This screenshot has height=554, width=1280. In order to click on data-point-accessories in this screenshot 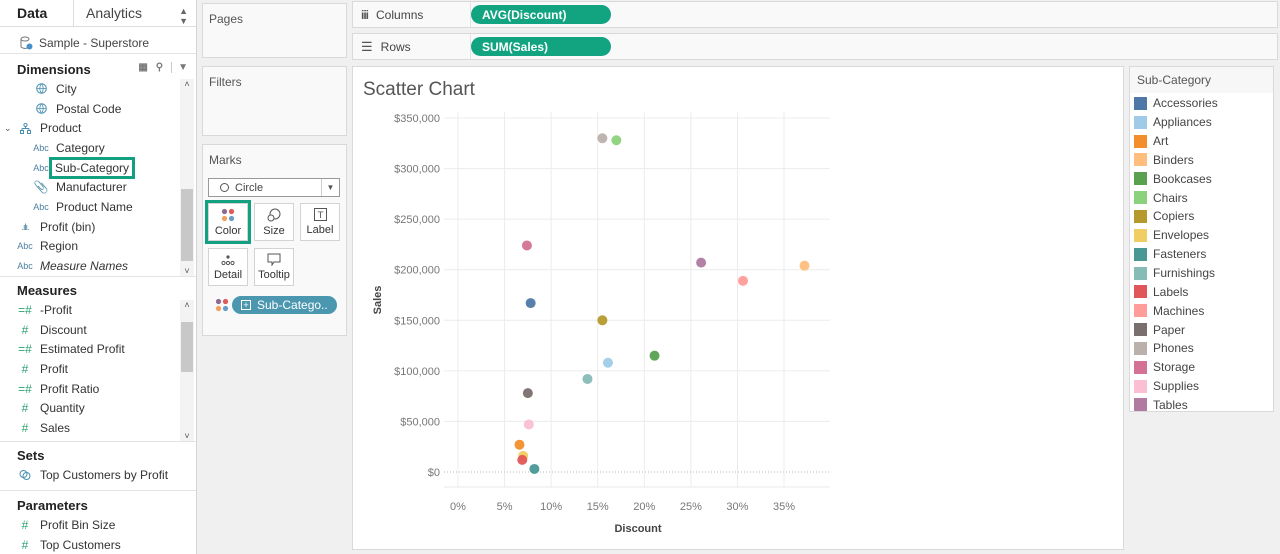, I will do `click(530, 303)`.